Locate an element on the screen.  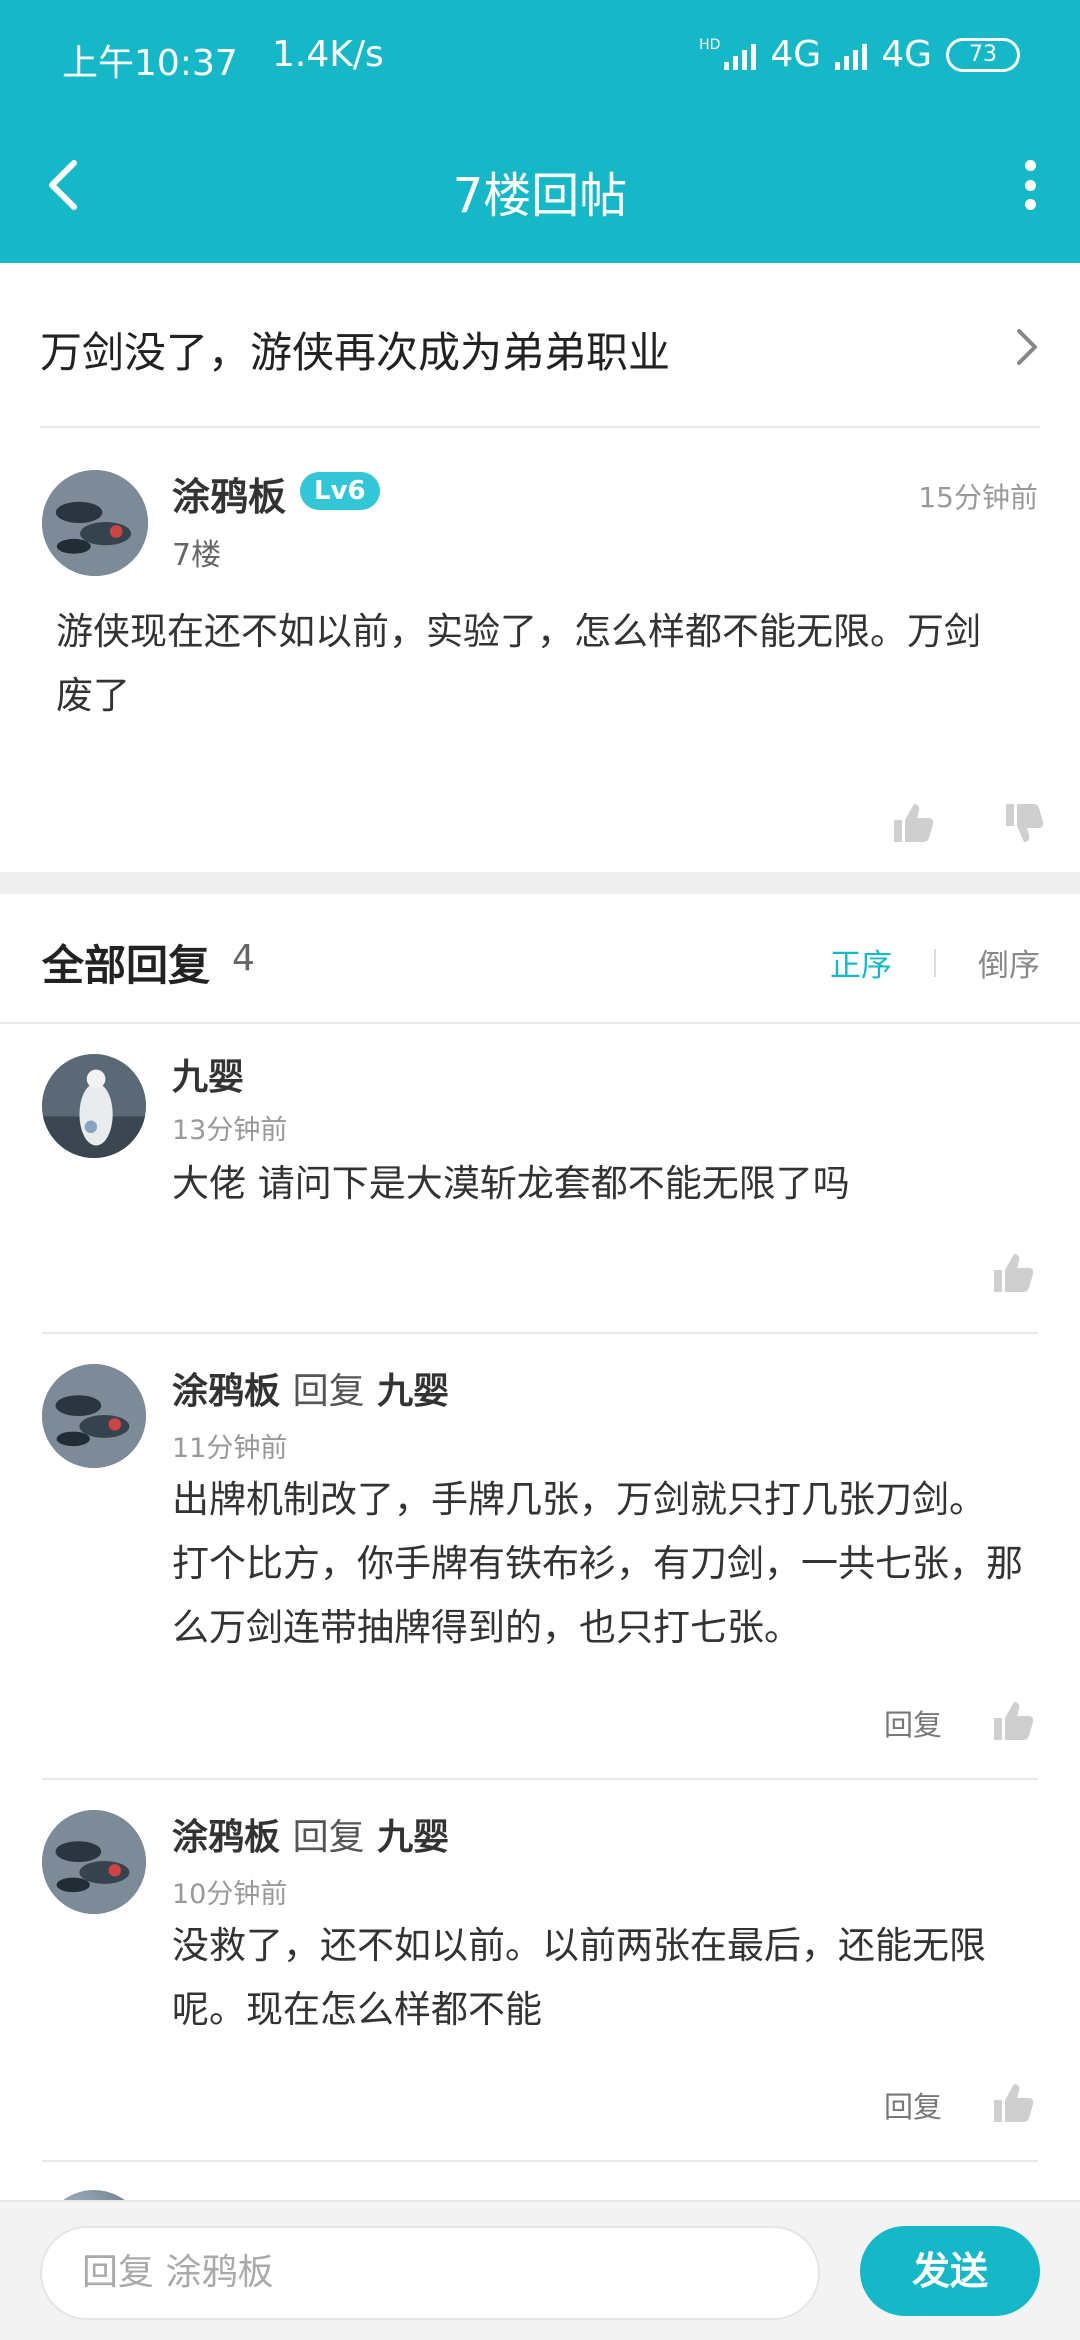
sort-divider is located at coordinates (935, 962).